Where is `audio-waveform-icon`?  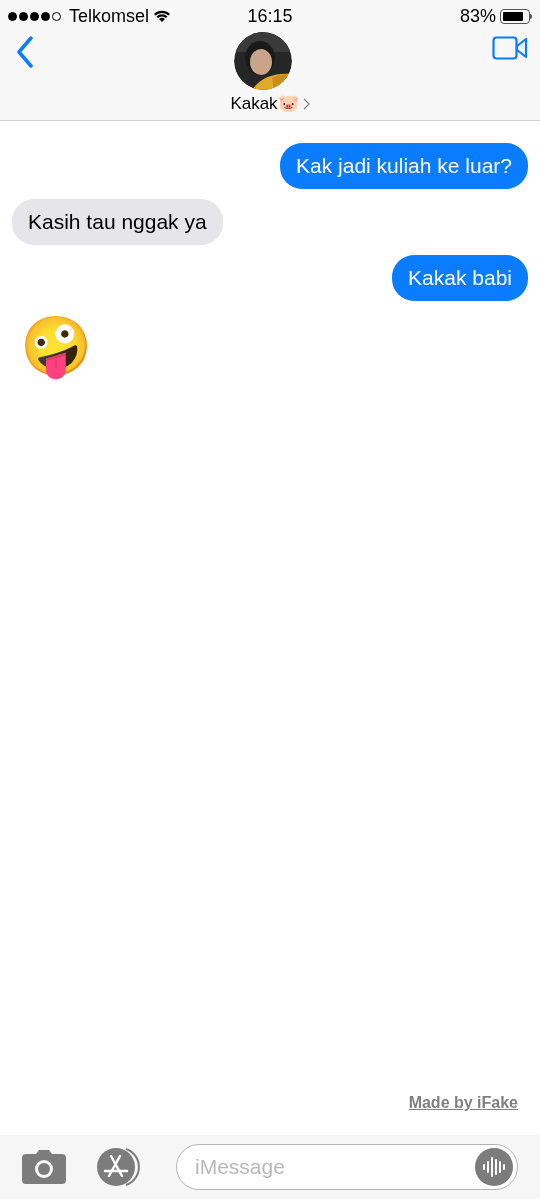
audio-waveform-icon is located at coordinates (494, 1167).